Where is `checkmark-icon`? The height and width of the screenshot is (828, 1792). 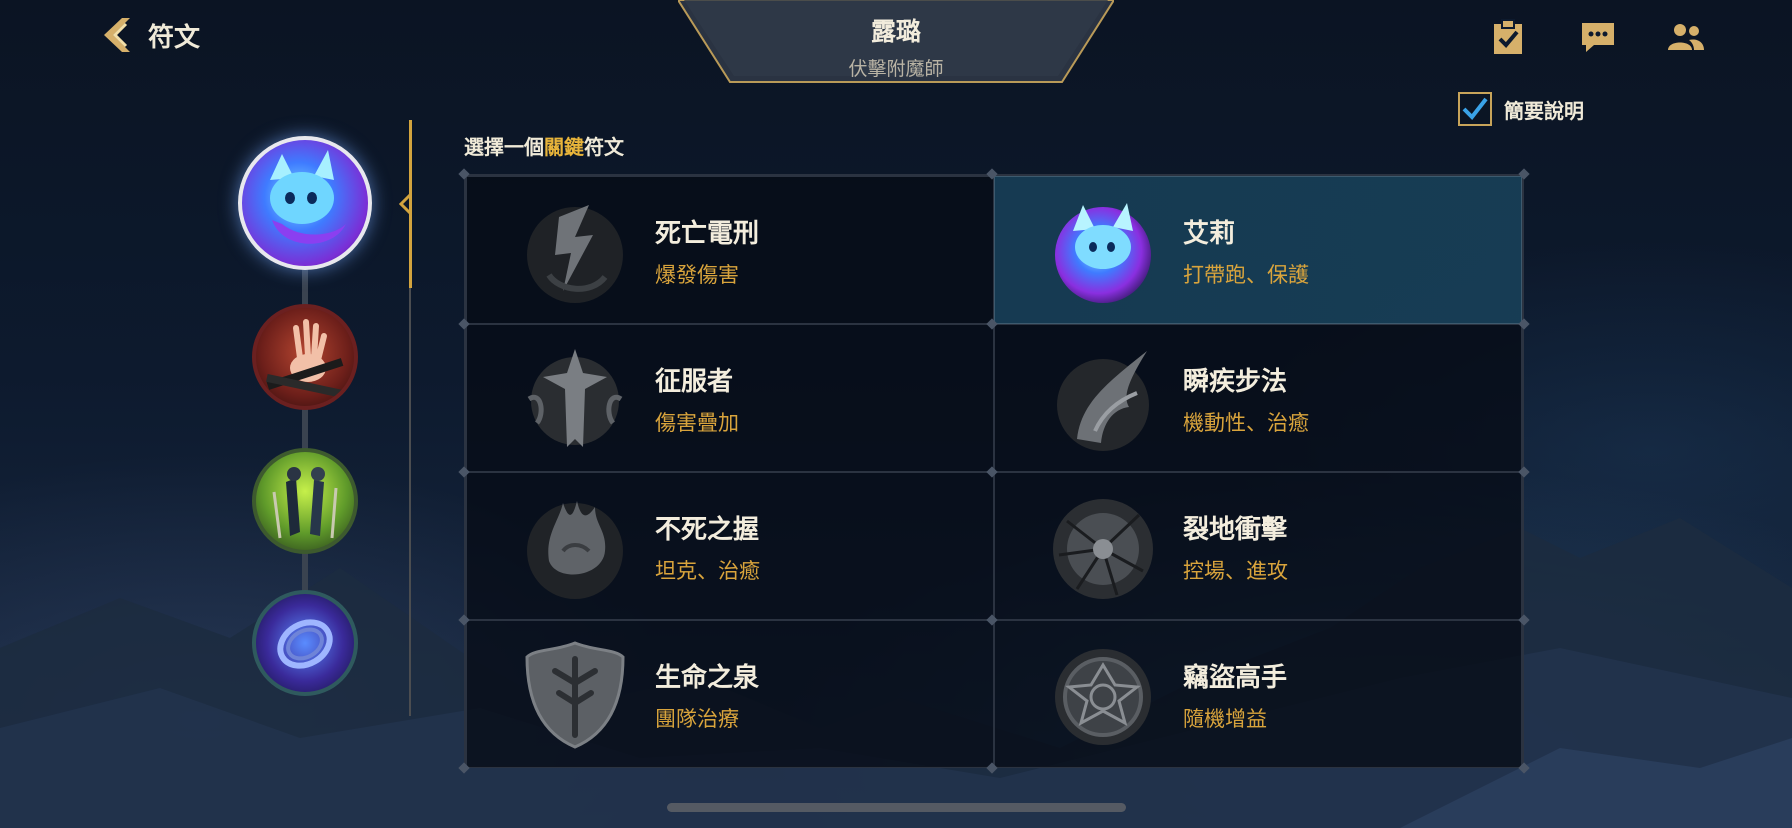
checkmark-icon is located at coordinates (1475, 109).